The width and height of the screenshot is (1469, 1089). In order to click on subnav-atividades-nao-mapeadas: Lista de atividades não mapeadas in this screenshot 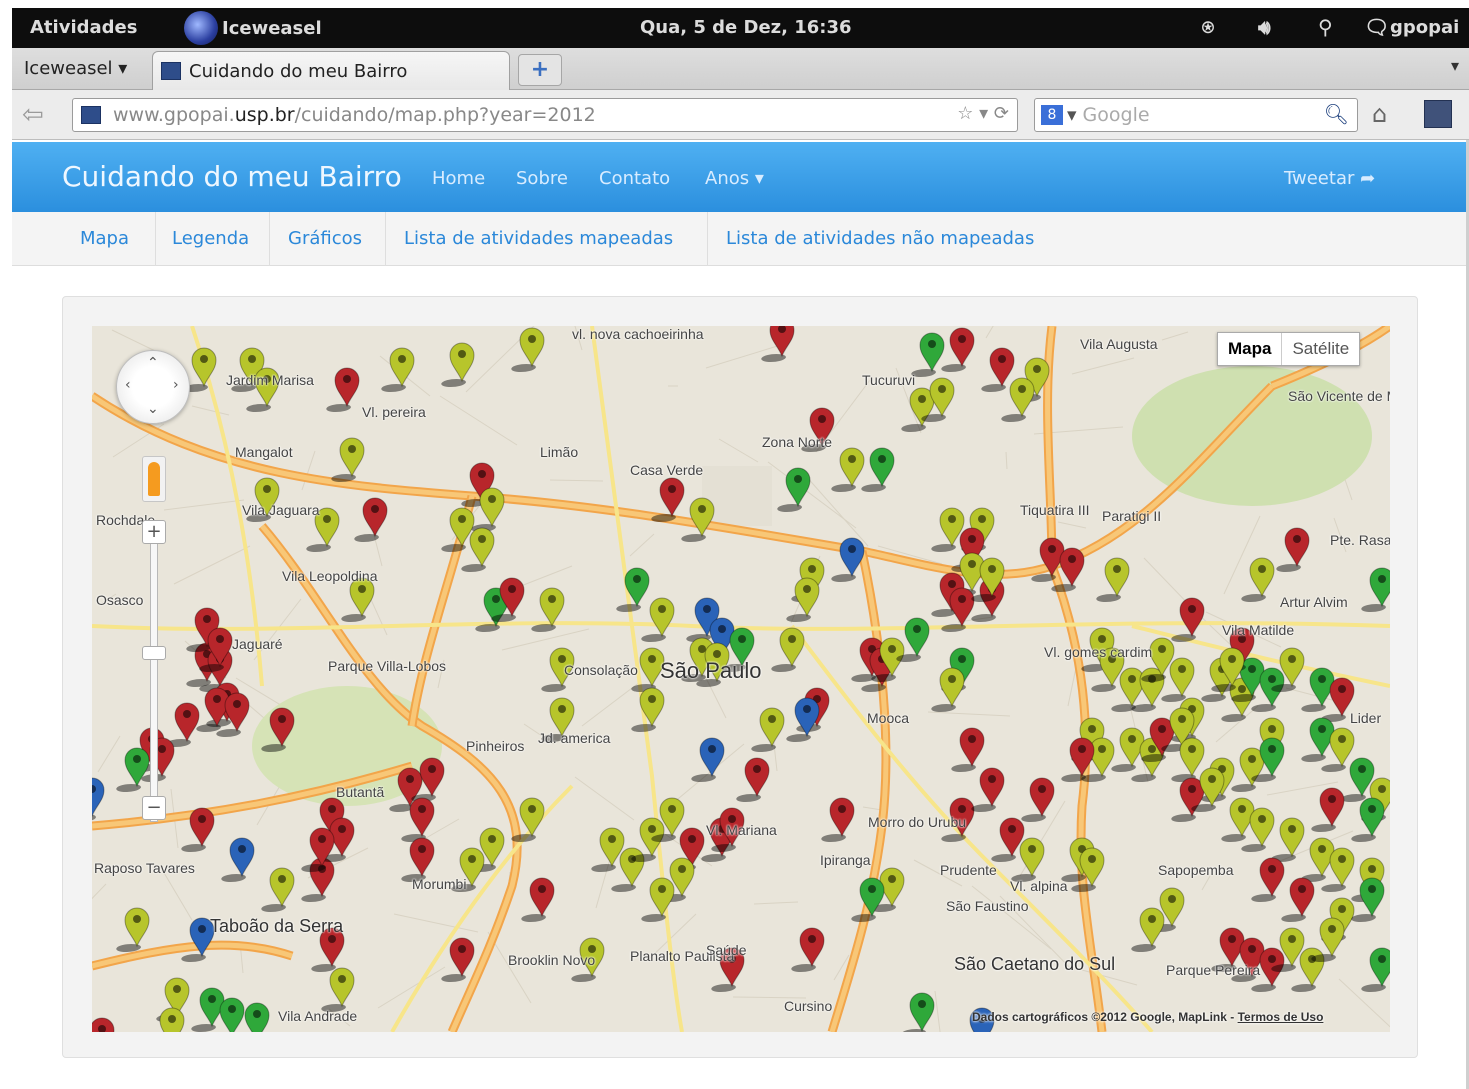, I will do `click(888, 239)`.